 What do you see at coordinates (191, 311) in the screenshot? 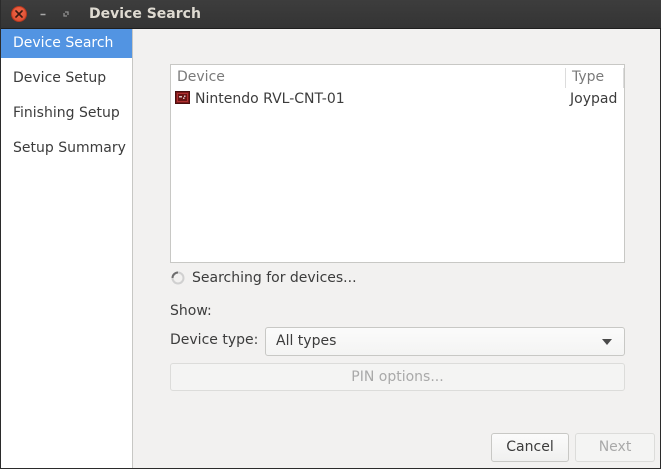
I see `show-label: Show:` at bounding box center [191, 311].